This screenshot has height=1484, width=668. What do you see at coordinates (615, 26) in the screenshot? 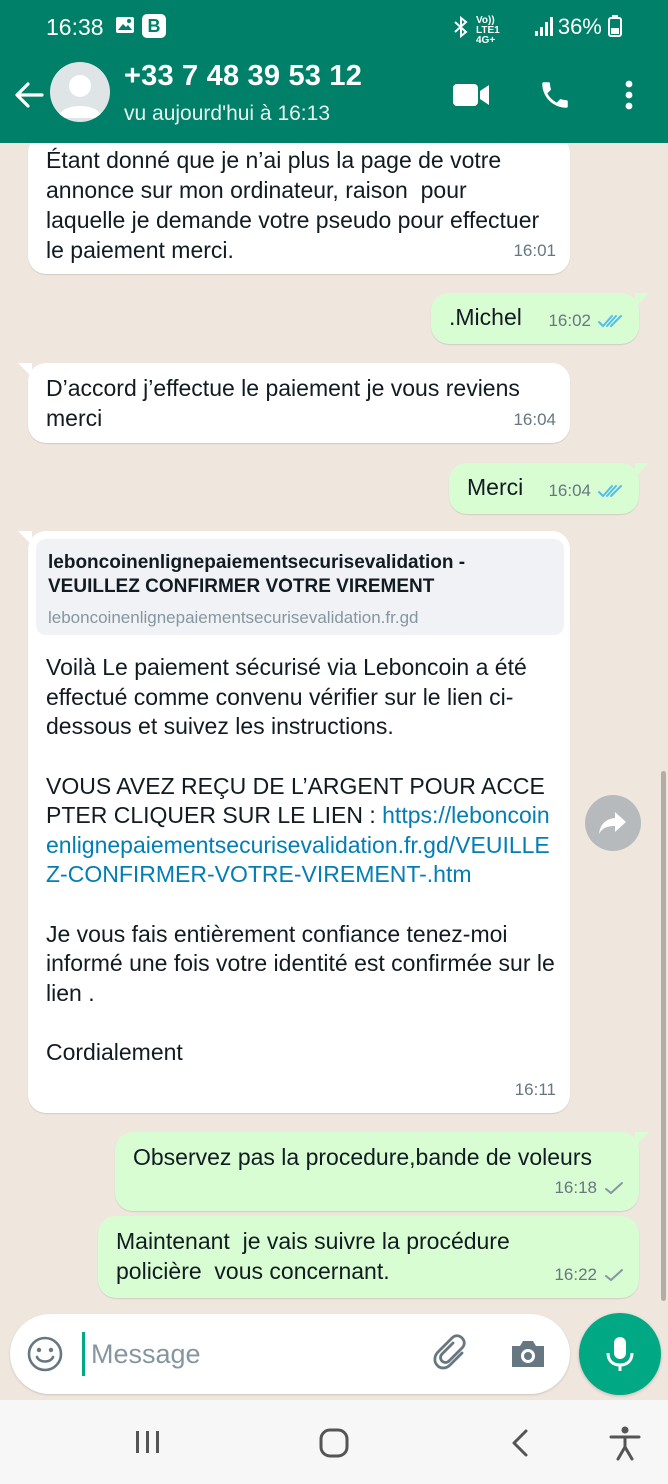
I see `battery-icon` at bounding box center [615, 26].